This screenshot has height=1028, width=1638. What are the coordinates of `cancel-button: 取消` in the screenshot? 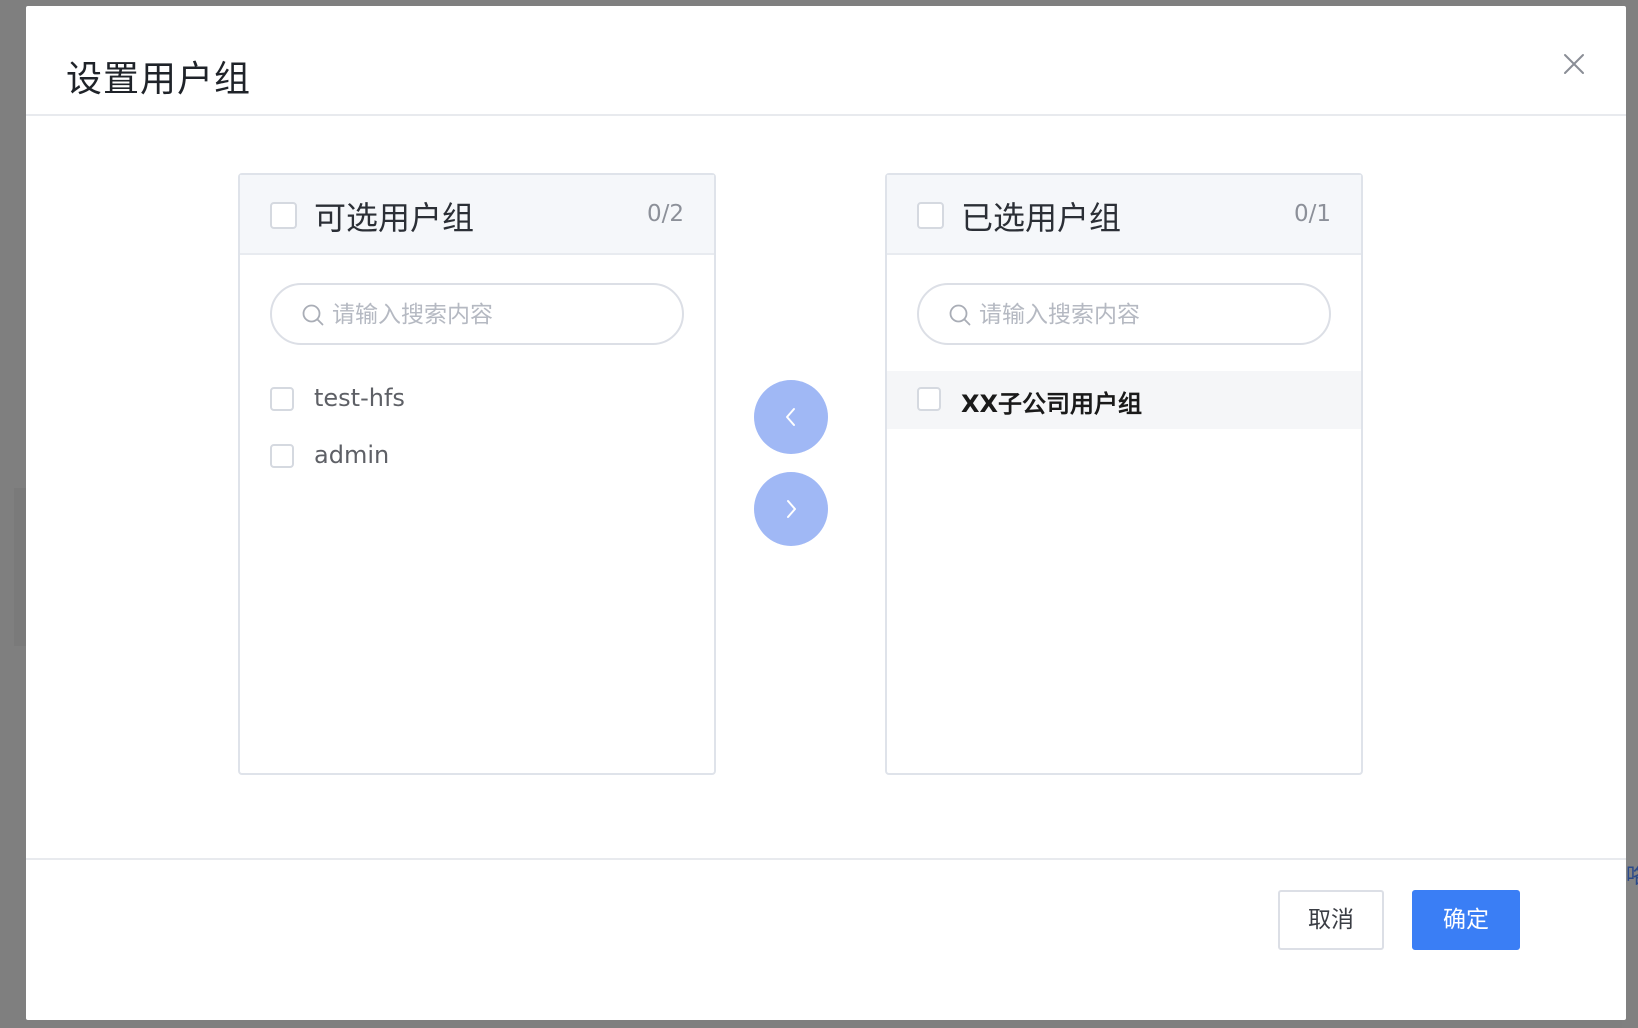 It's located at (1331, 920).